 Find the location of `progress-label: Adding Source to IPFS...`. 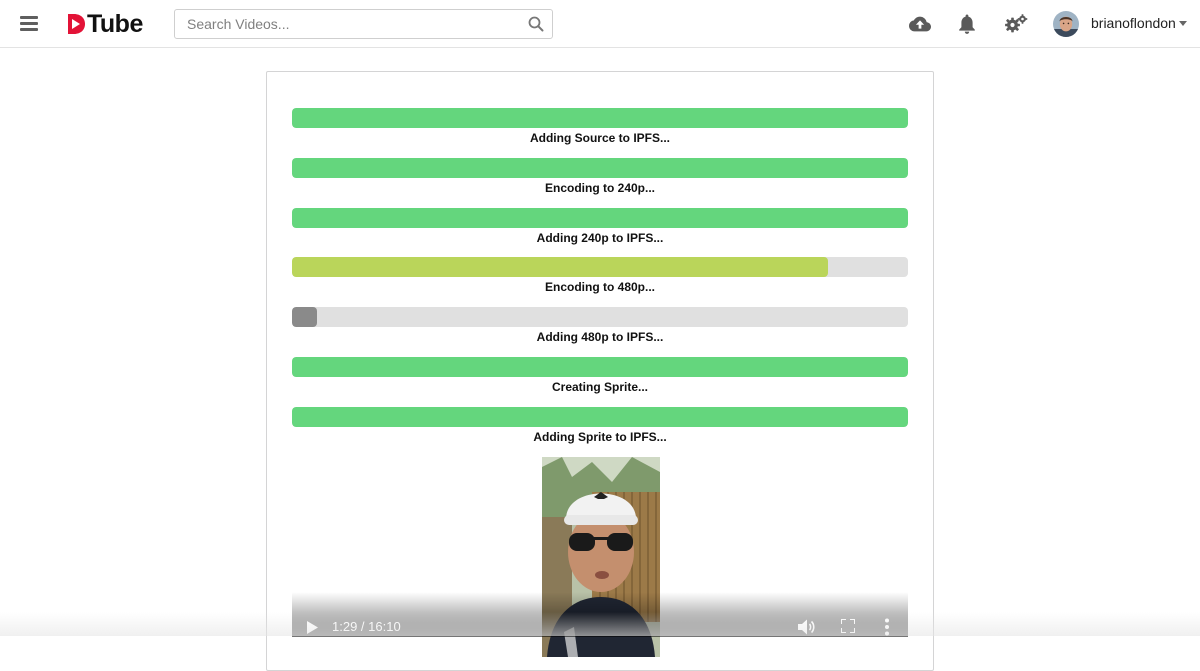

progress-label: Adding Source to IPFS... is located at coordinates (599, 138).